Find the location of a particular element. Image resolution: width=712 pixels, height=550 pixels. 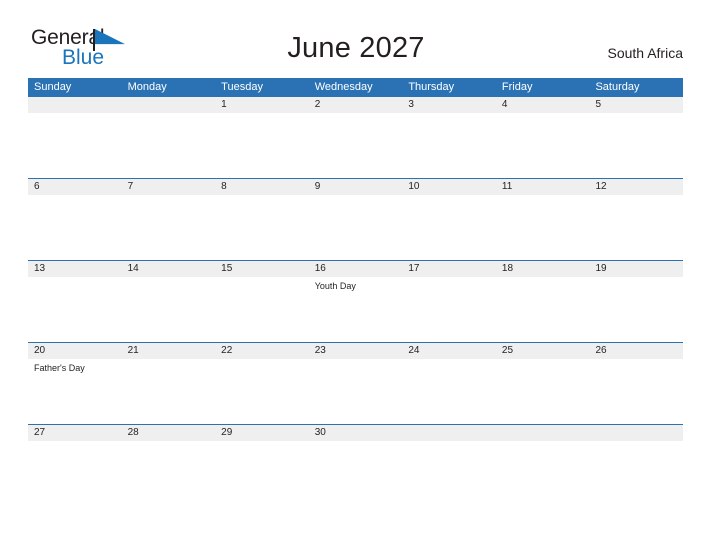

calendar-week-row: 6 7 8 9 10 11 12 is located at coordinates (355, 219).